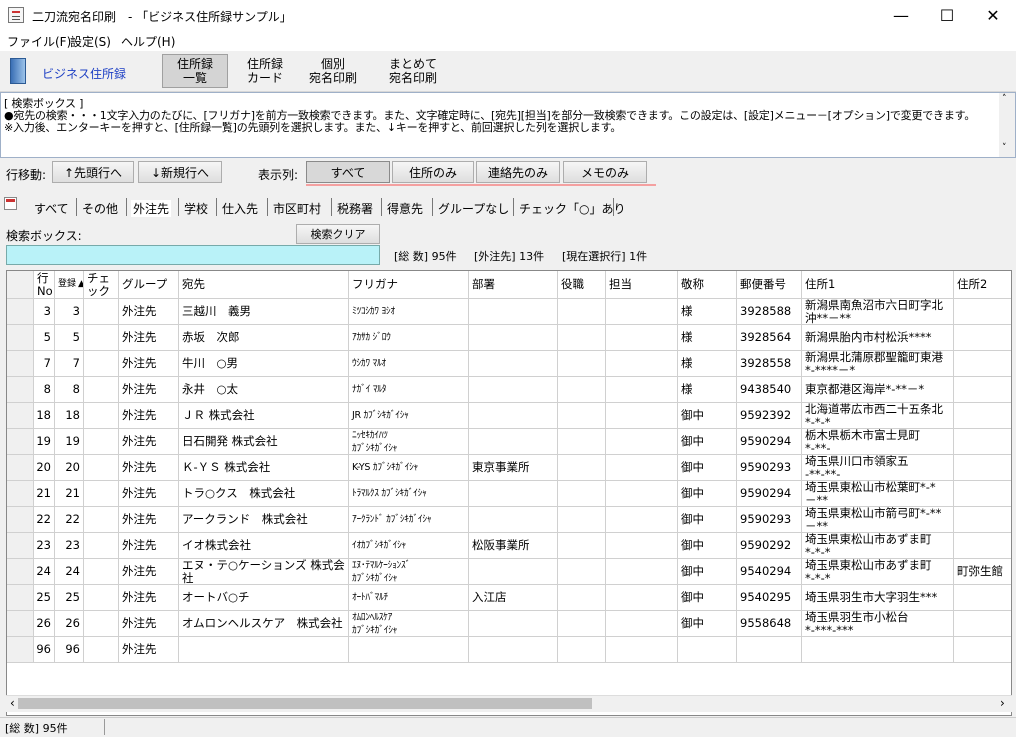  Describe the element at coordinates (264, 285) in the screenshot. I see `column-header-name: 宛先` at that location.